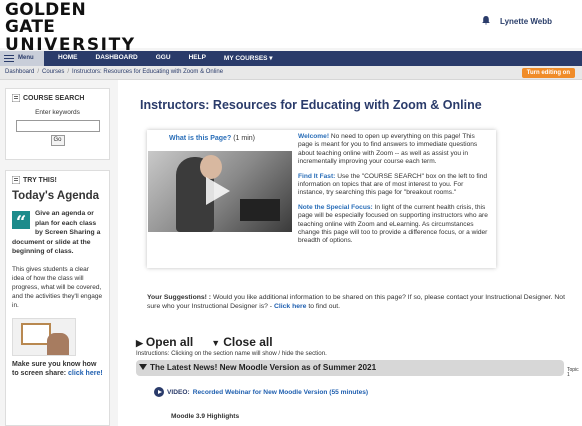 The width and height of the screenshot is (582, 426). I want to click on what-is-this-heading: What is this Page? (1 min), so click(212, 138).